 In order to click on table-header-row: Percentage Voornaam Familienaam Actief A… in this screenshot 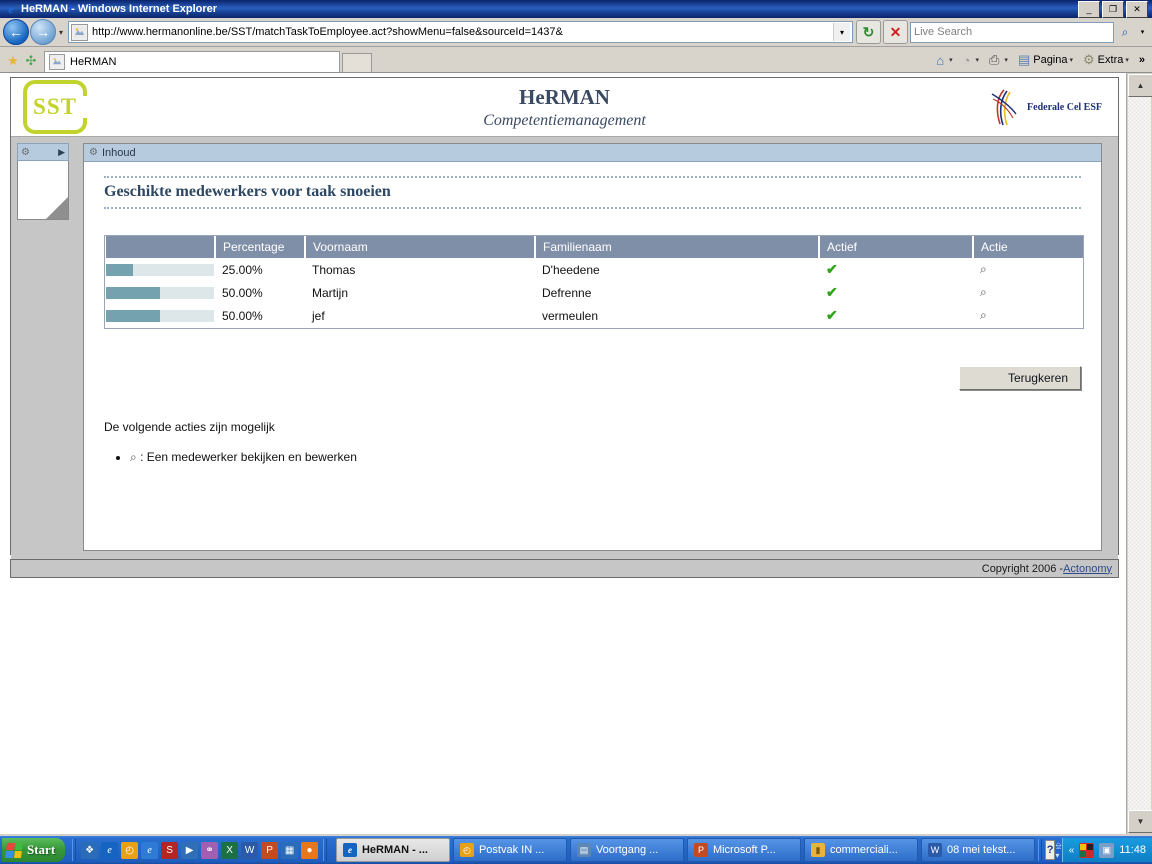, I will do `click(594, 247)`.